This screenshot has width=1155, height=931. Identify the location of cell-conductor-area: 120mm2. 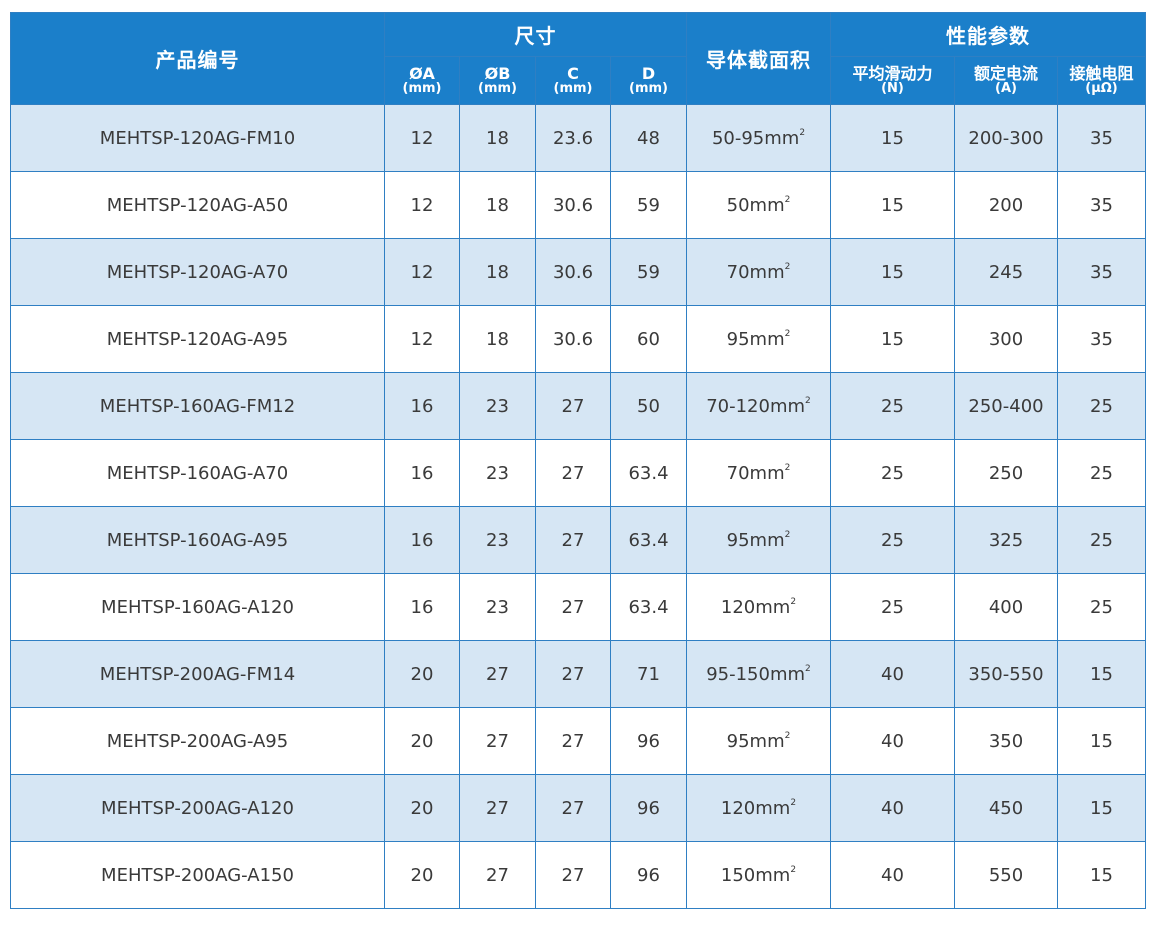
(758, 808).